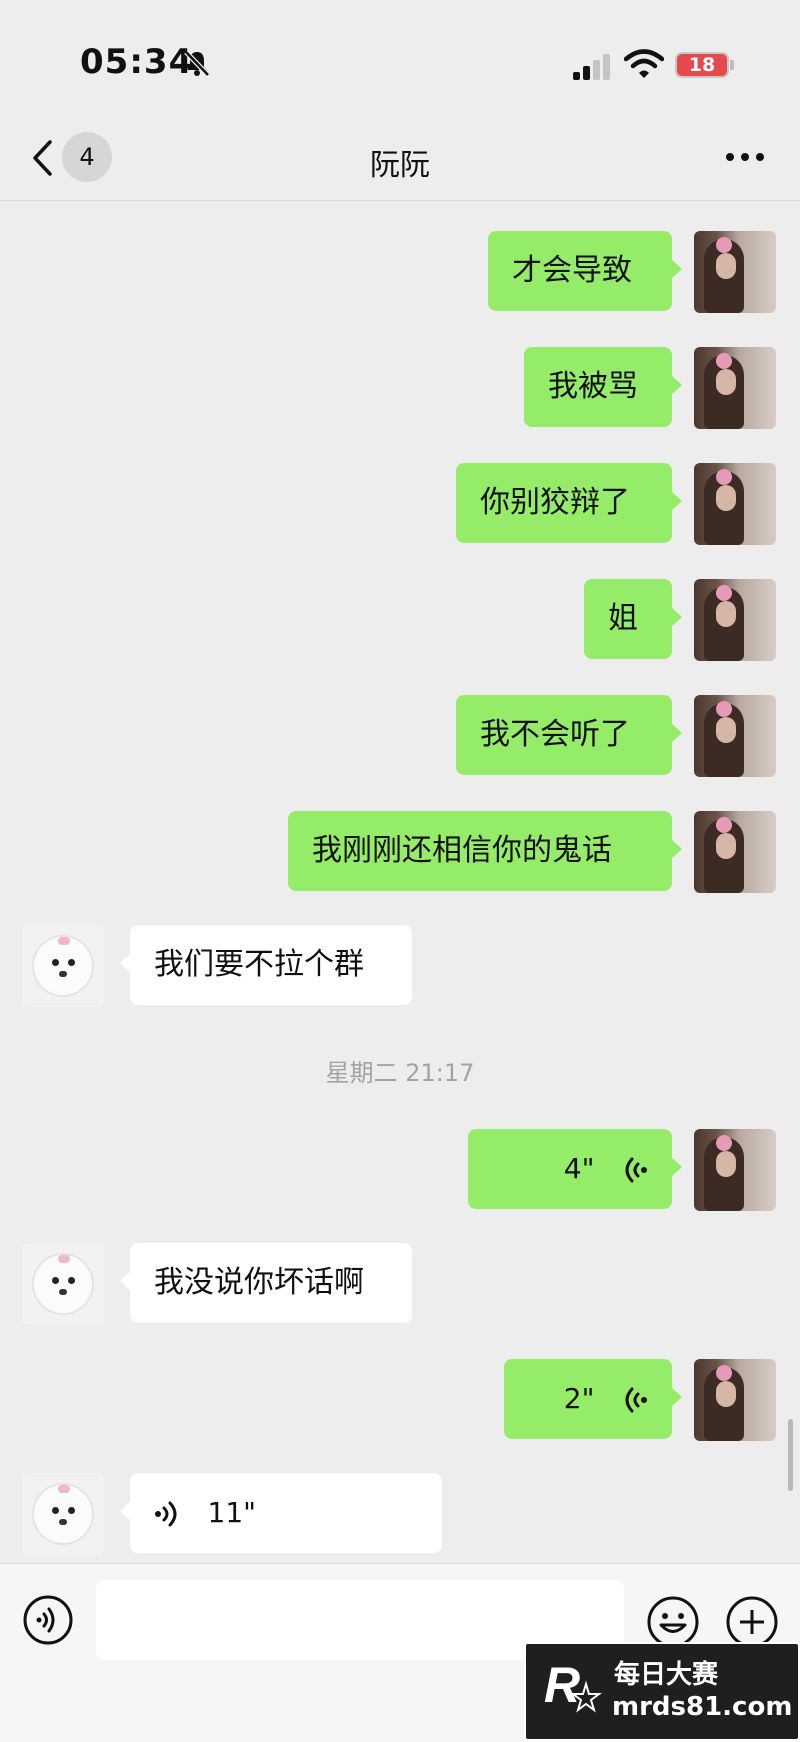 This screenshot has width=800, height=1742. What do you see at coordinates (569, 735) in the screenshot?
I see `message-bubble-outgoing: 我不会听了` at bounding box center [569, 735].